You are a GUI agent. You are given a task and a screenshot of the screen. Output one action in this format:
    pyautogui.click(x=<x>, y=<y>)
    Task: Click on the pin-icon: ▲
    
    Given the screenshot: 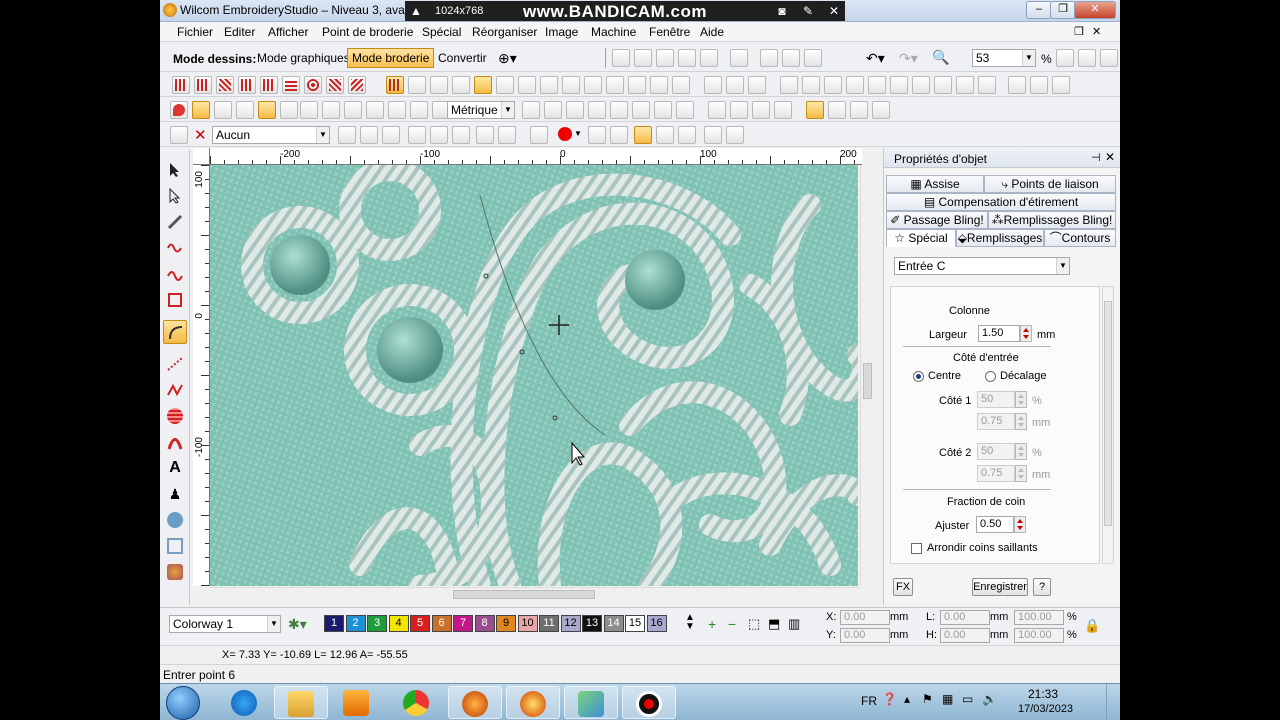 What is the action you would take?
    pyautogui.click(x=416, y=11)
    